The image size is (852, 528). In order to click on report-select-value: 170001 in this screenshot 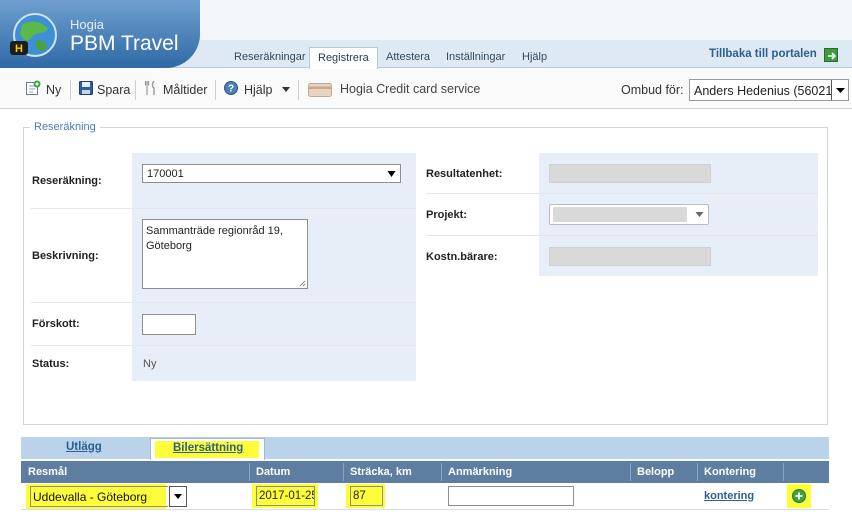, I will do `click(165, 174)`.